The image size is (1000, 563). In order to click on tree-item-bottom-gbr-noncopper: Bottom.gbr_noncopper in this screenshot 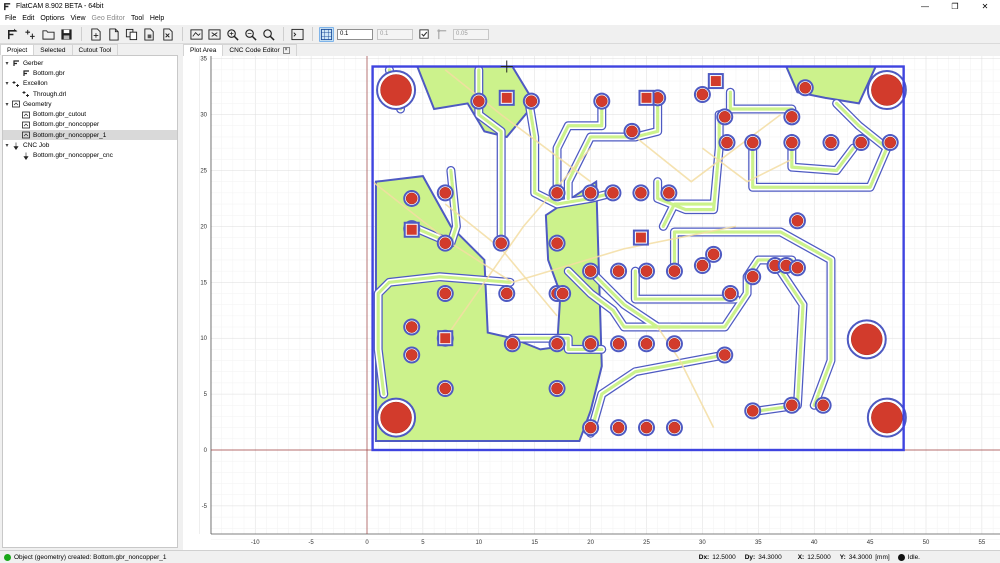, I will do `click(90, 125)`.